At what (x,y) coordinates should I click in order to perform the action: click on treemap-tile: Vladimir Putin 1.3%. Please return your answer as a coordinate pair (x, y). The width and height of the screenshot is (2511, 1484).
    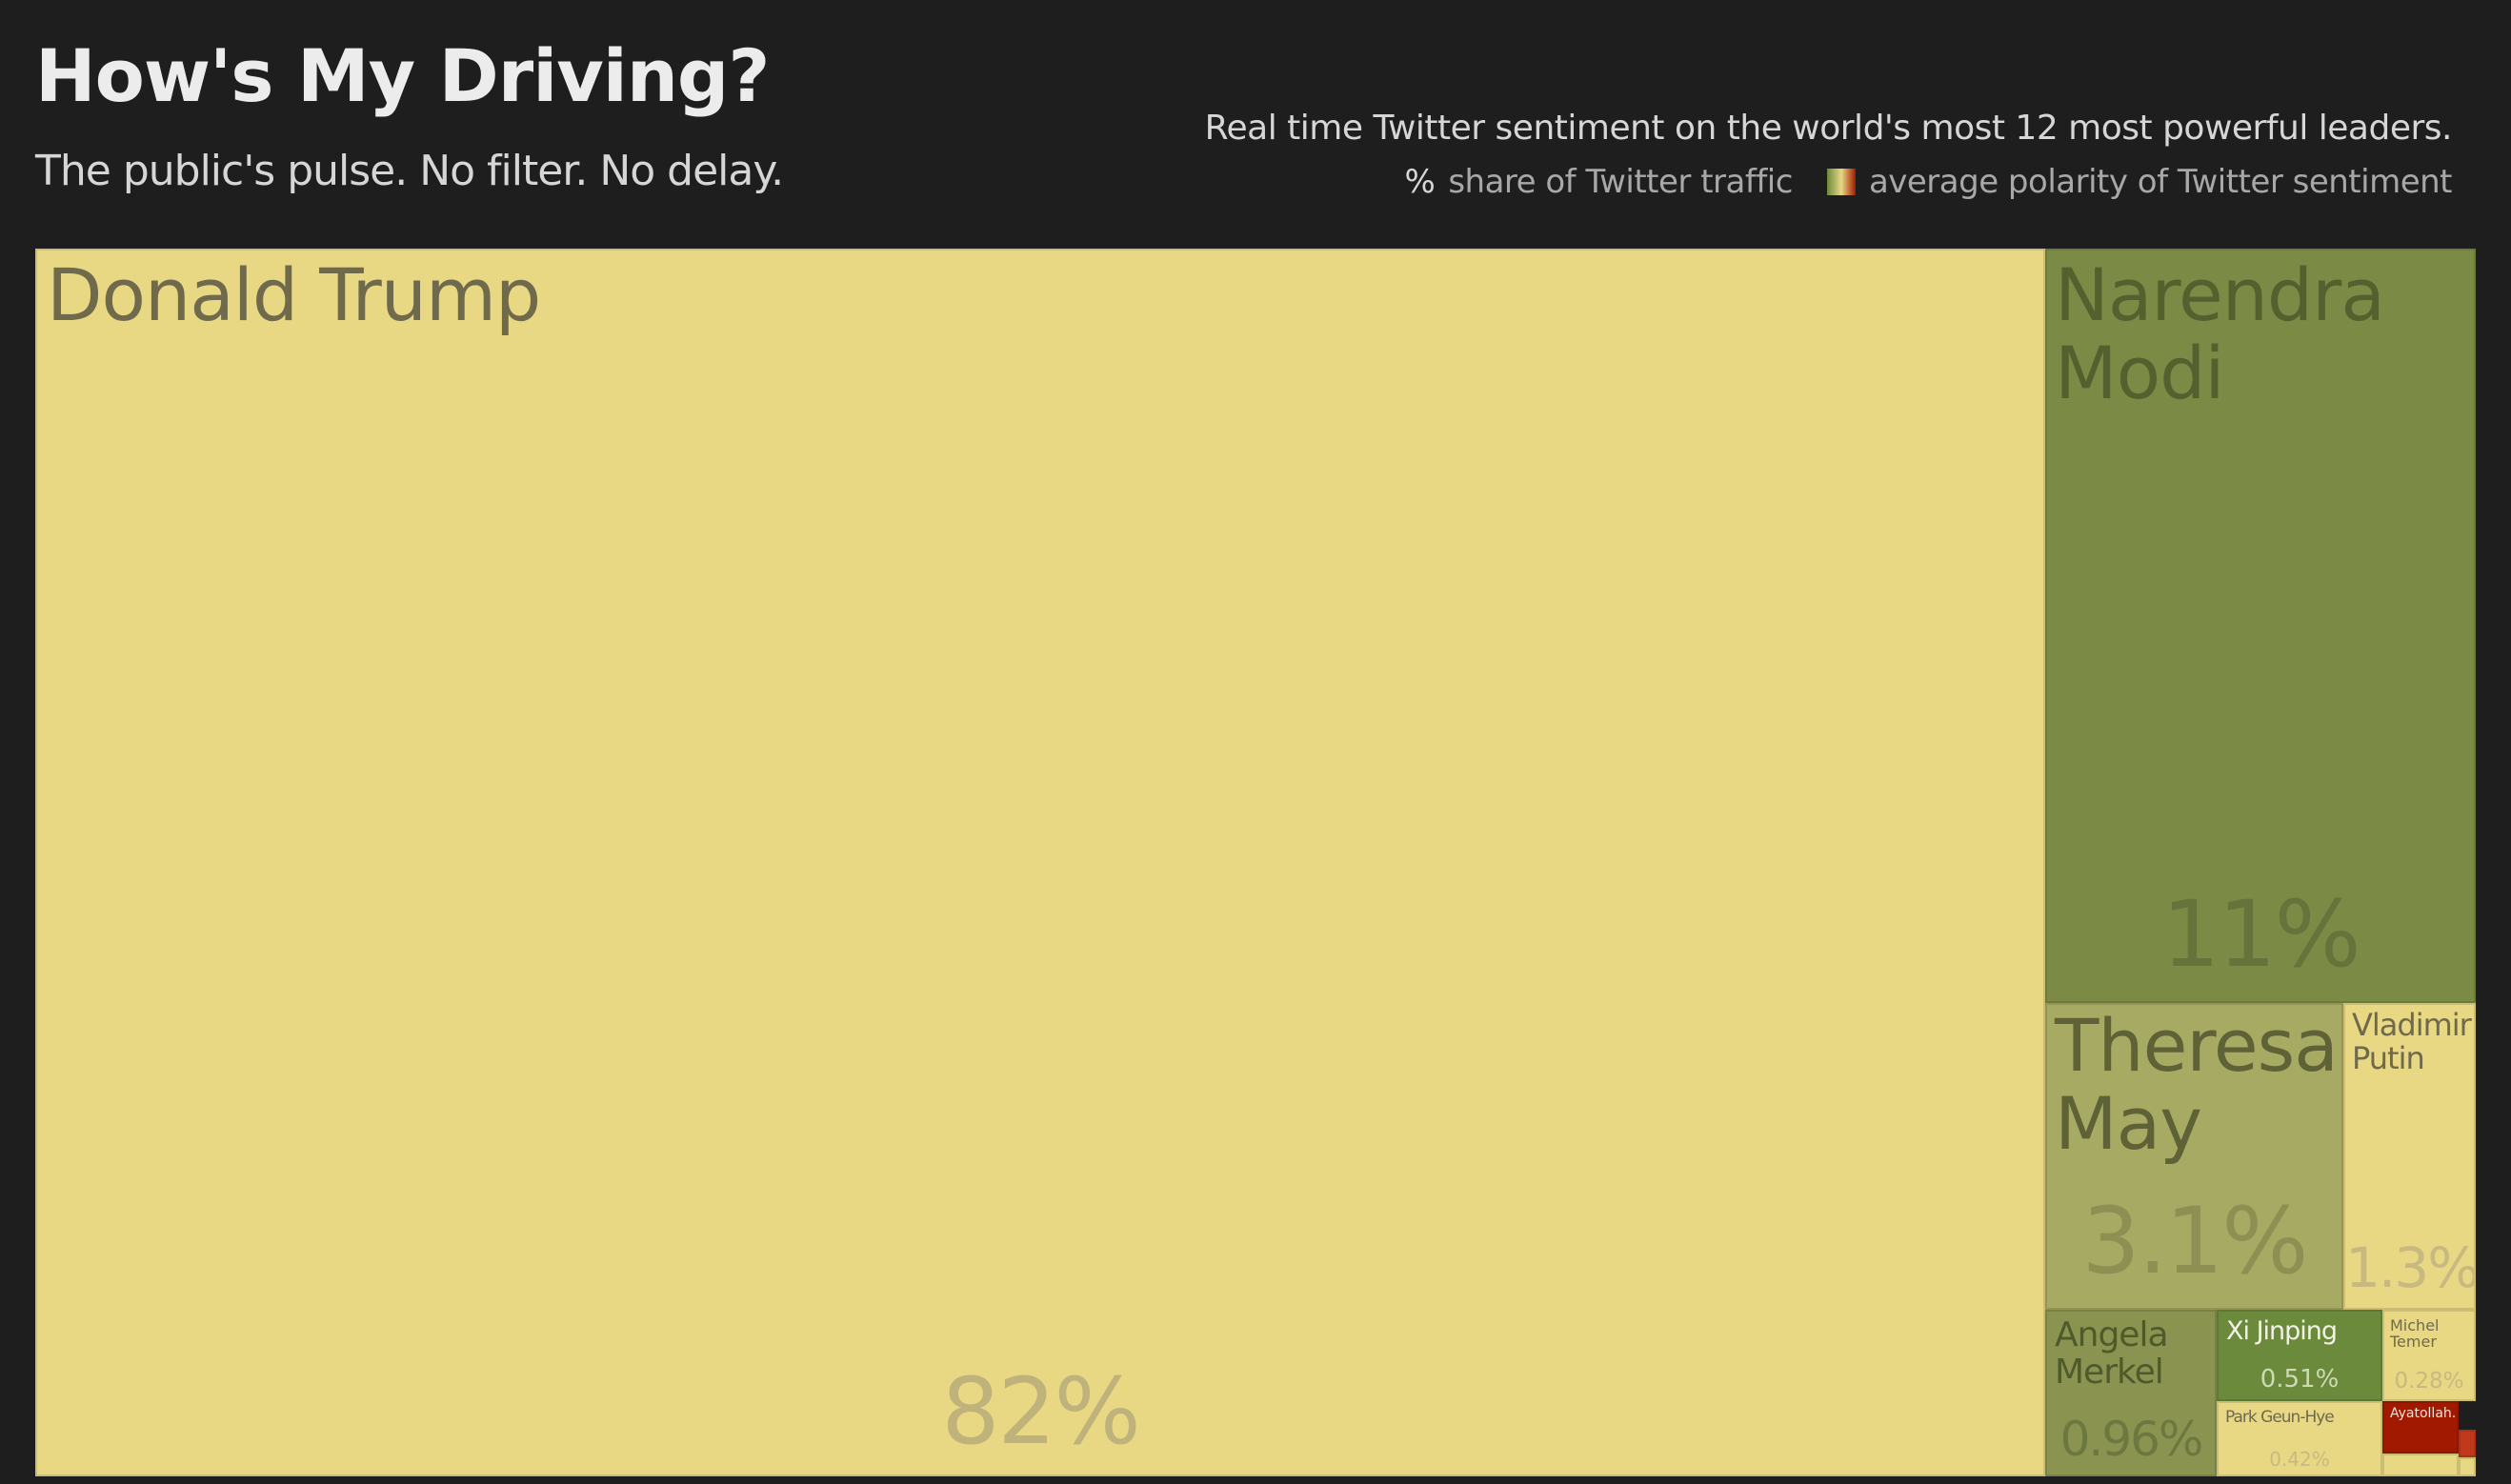
    Looking at the image, I should click on (2409, 1156).